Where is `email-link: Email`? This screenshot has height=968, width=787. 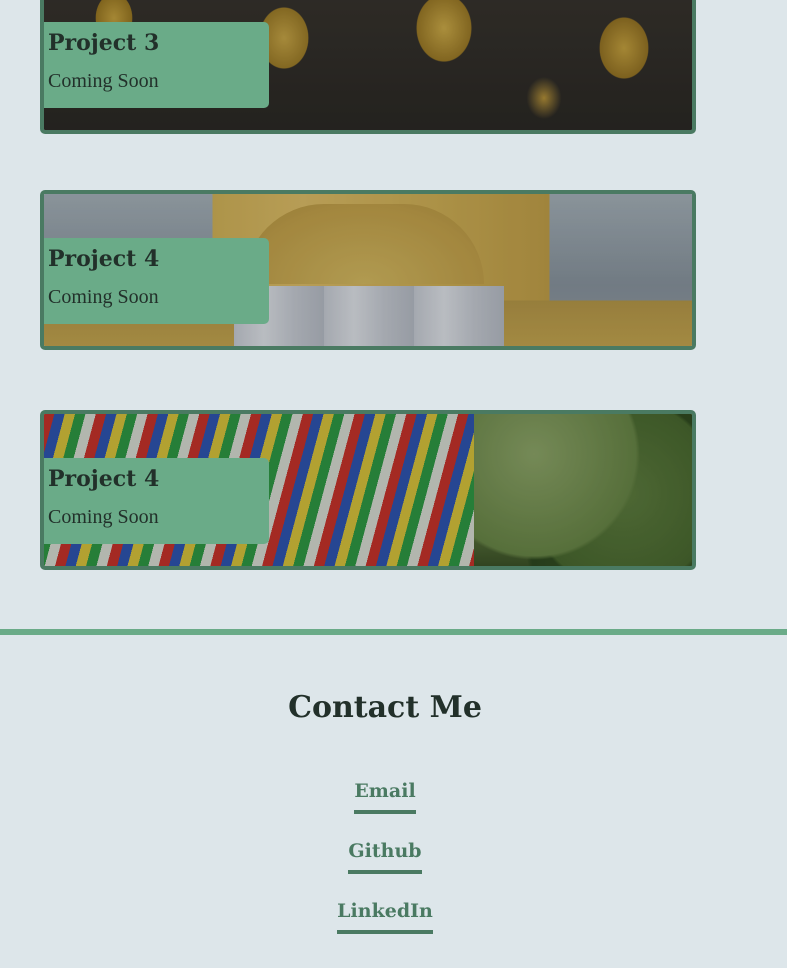 email-link: Email is located at coordinates (385, 797).